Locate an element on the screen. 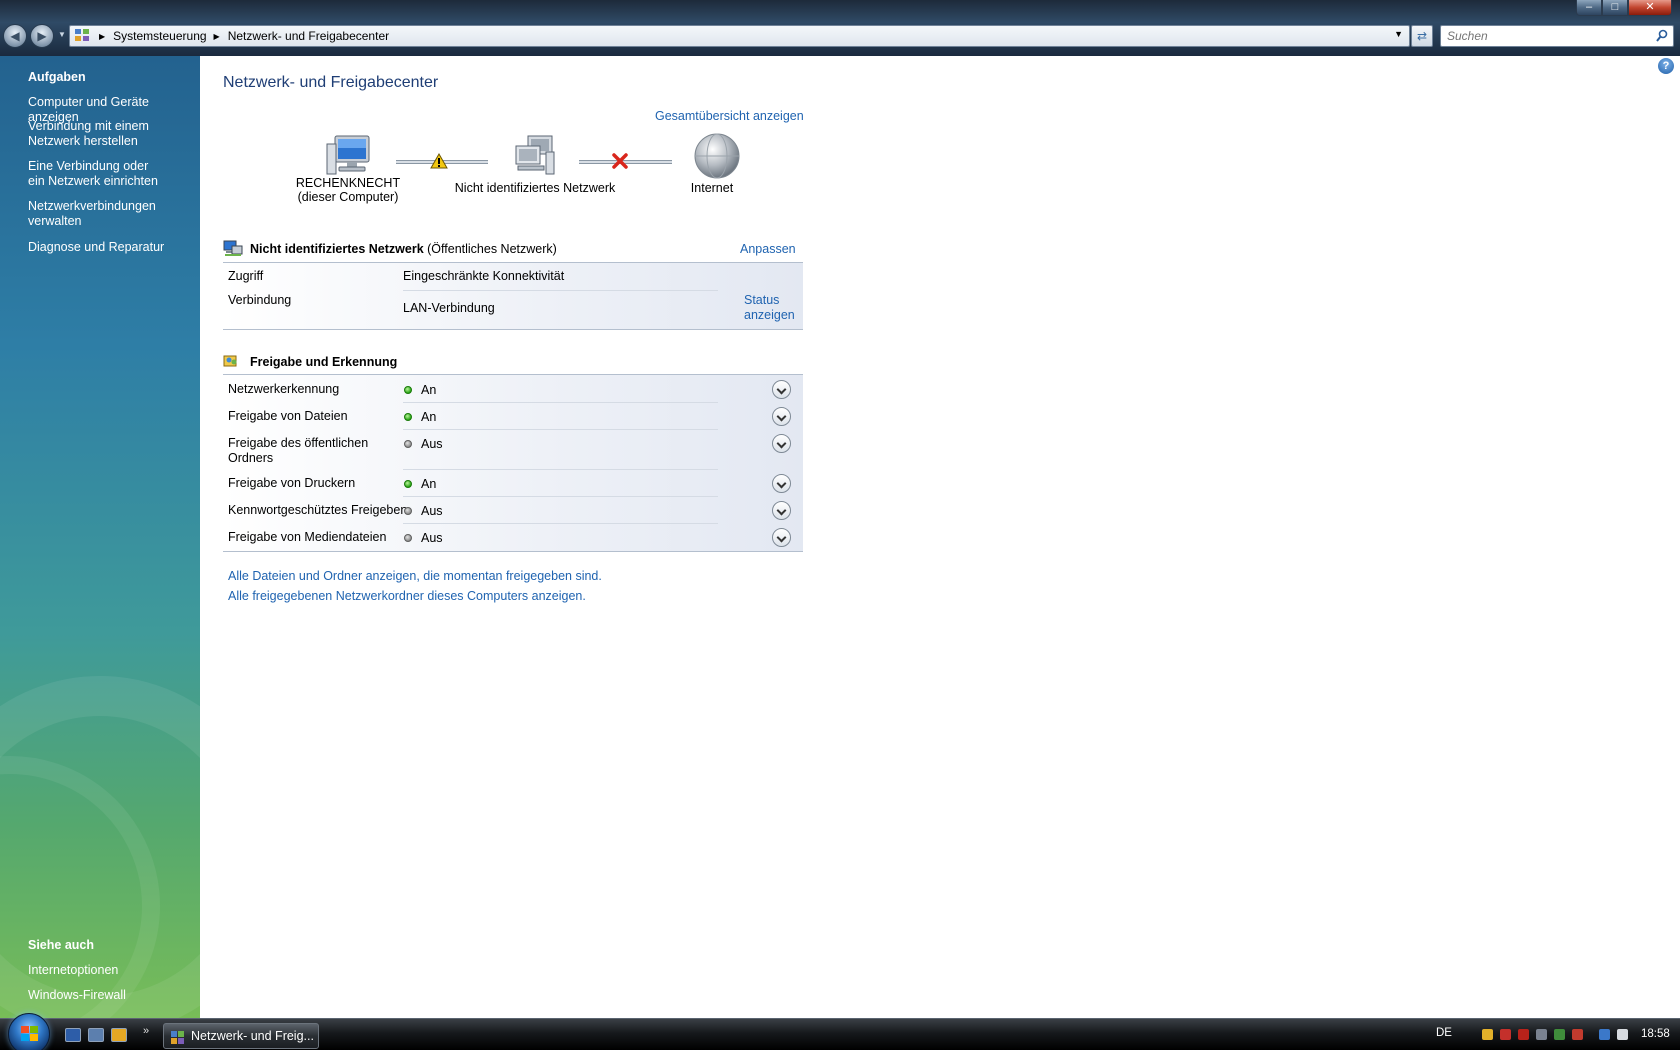  computer-name-label: RECHENKNECHT is located at coordinates (348, 183).